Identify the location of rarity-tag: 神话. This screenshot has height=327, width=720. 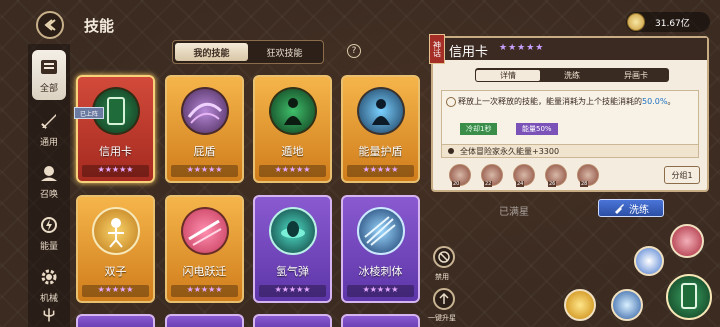
(437, 49).